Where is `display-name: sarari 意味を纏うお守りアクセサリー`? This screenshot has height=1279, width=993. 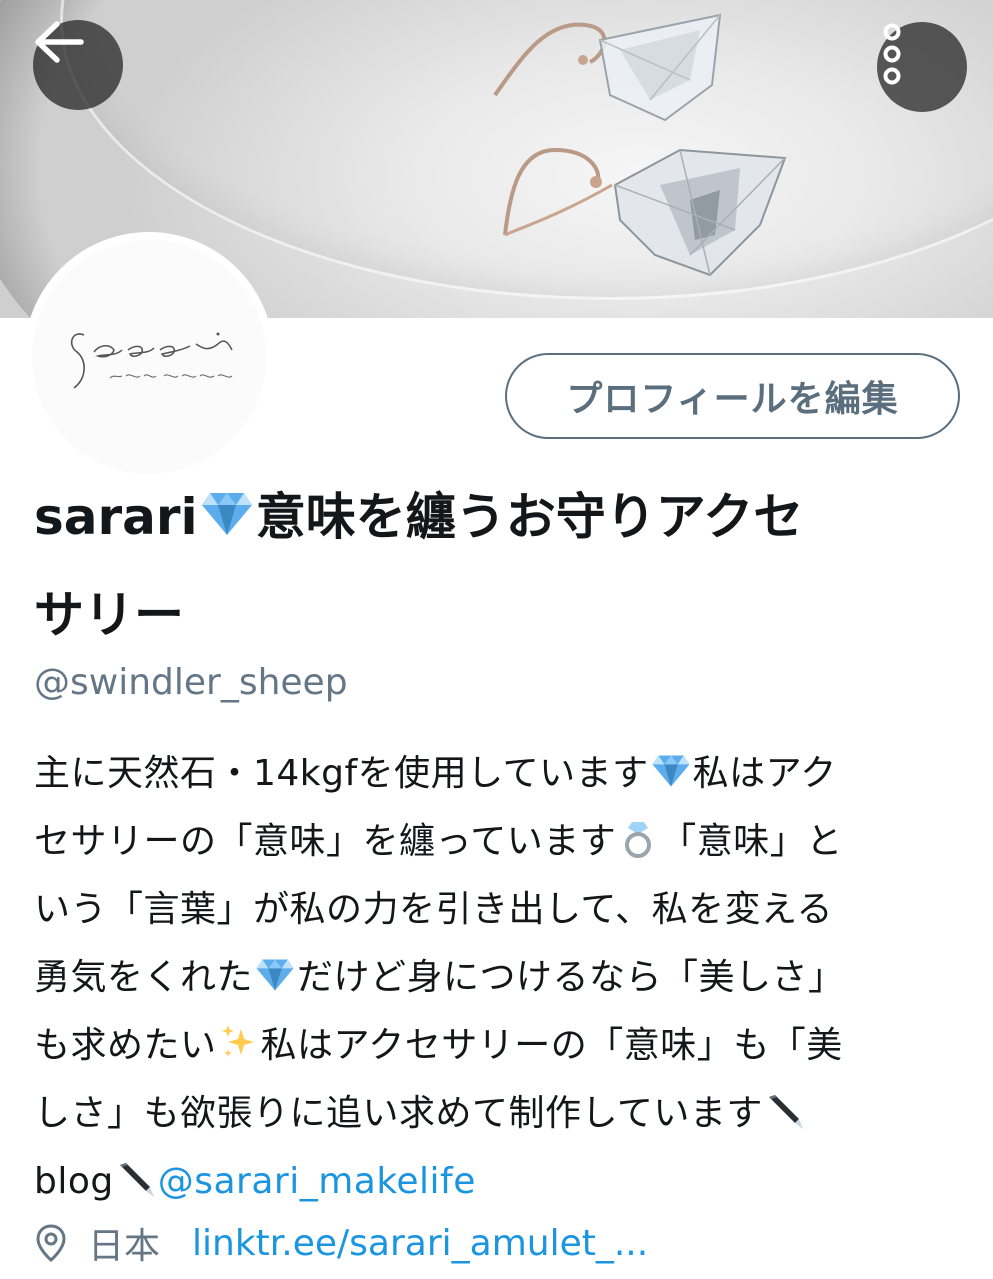 display-name: sarari 意味を纏うお守りアクセサリー is located at coordinates (499, 566).